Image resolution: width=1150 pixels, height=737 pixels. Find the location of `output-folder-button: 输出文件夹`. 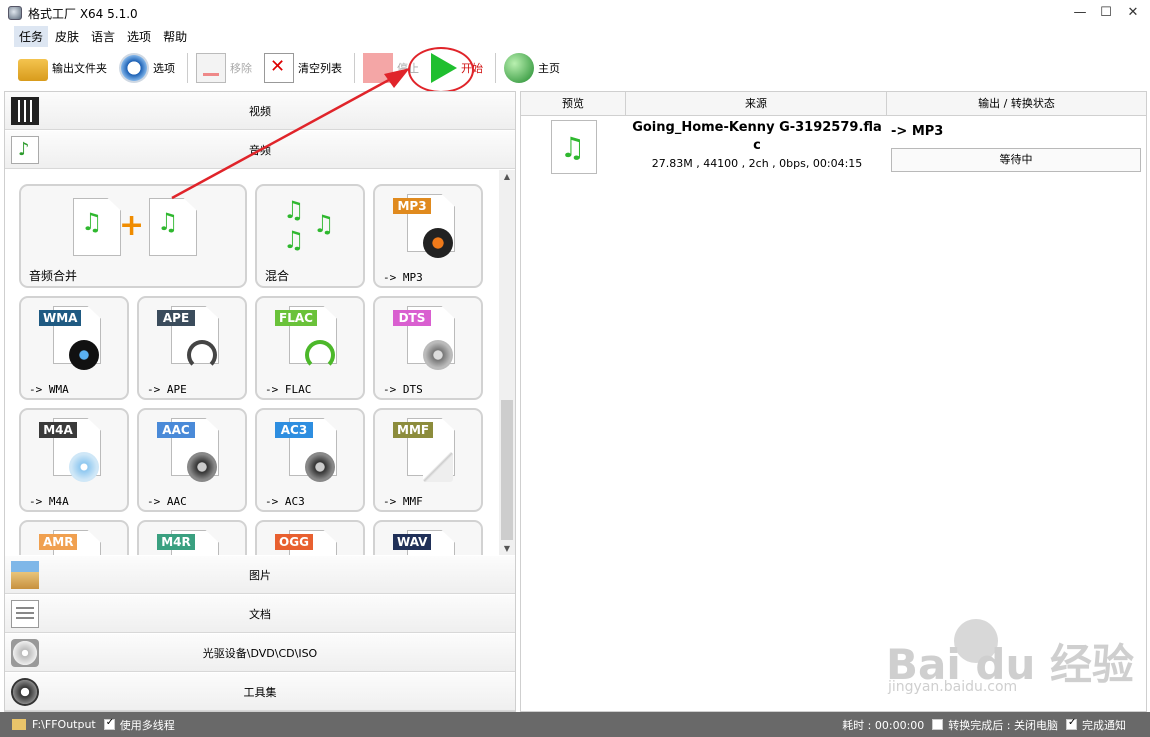

output-folder-button: 输出文件夹 is located at coordinates (62, 68).